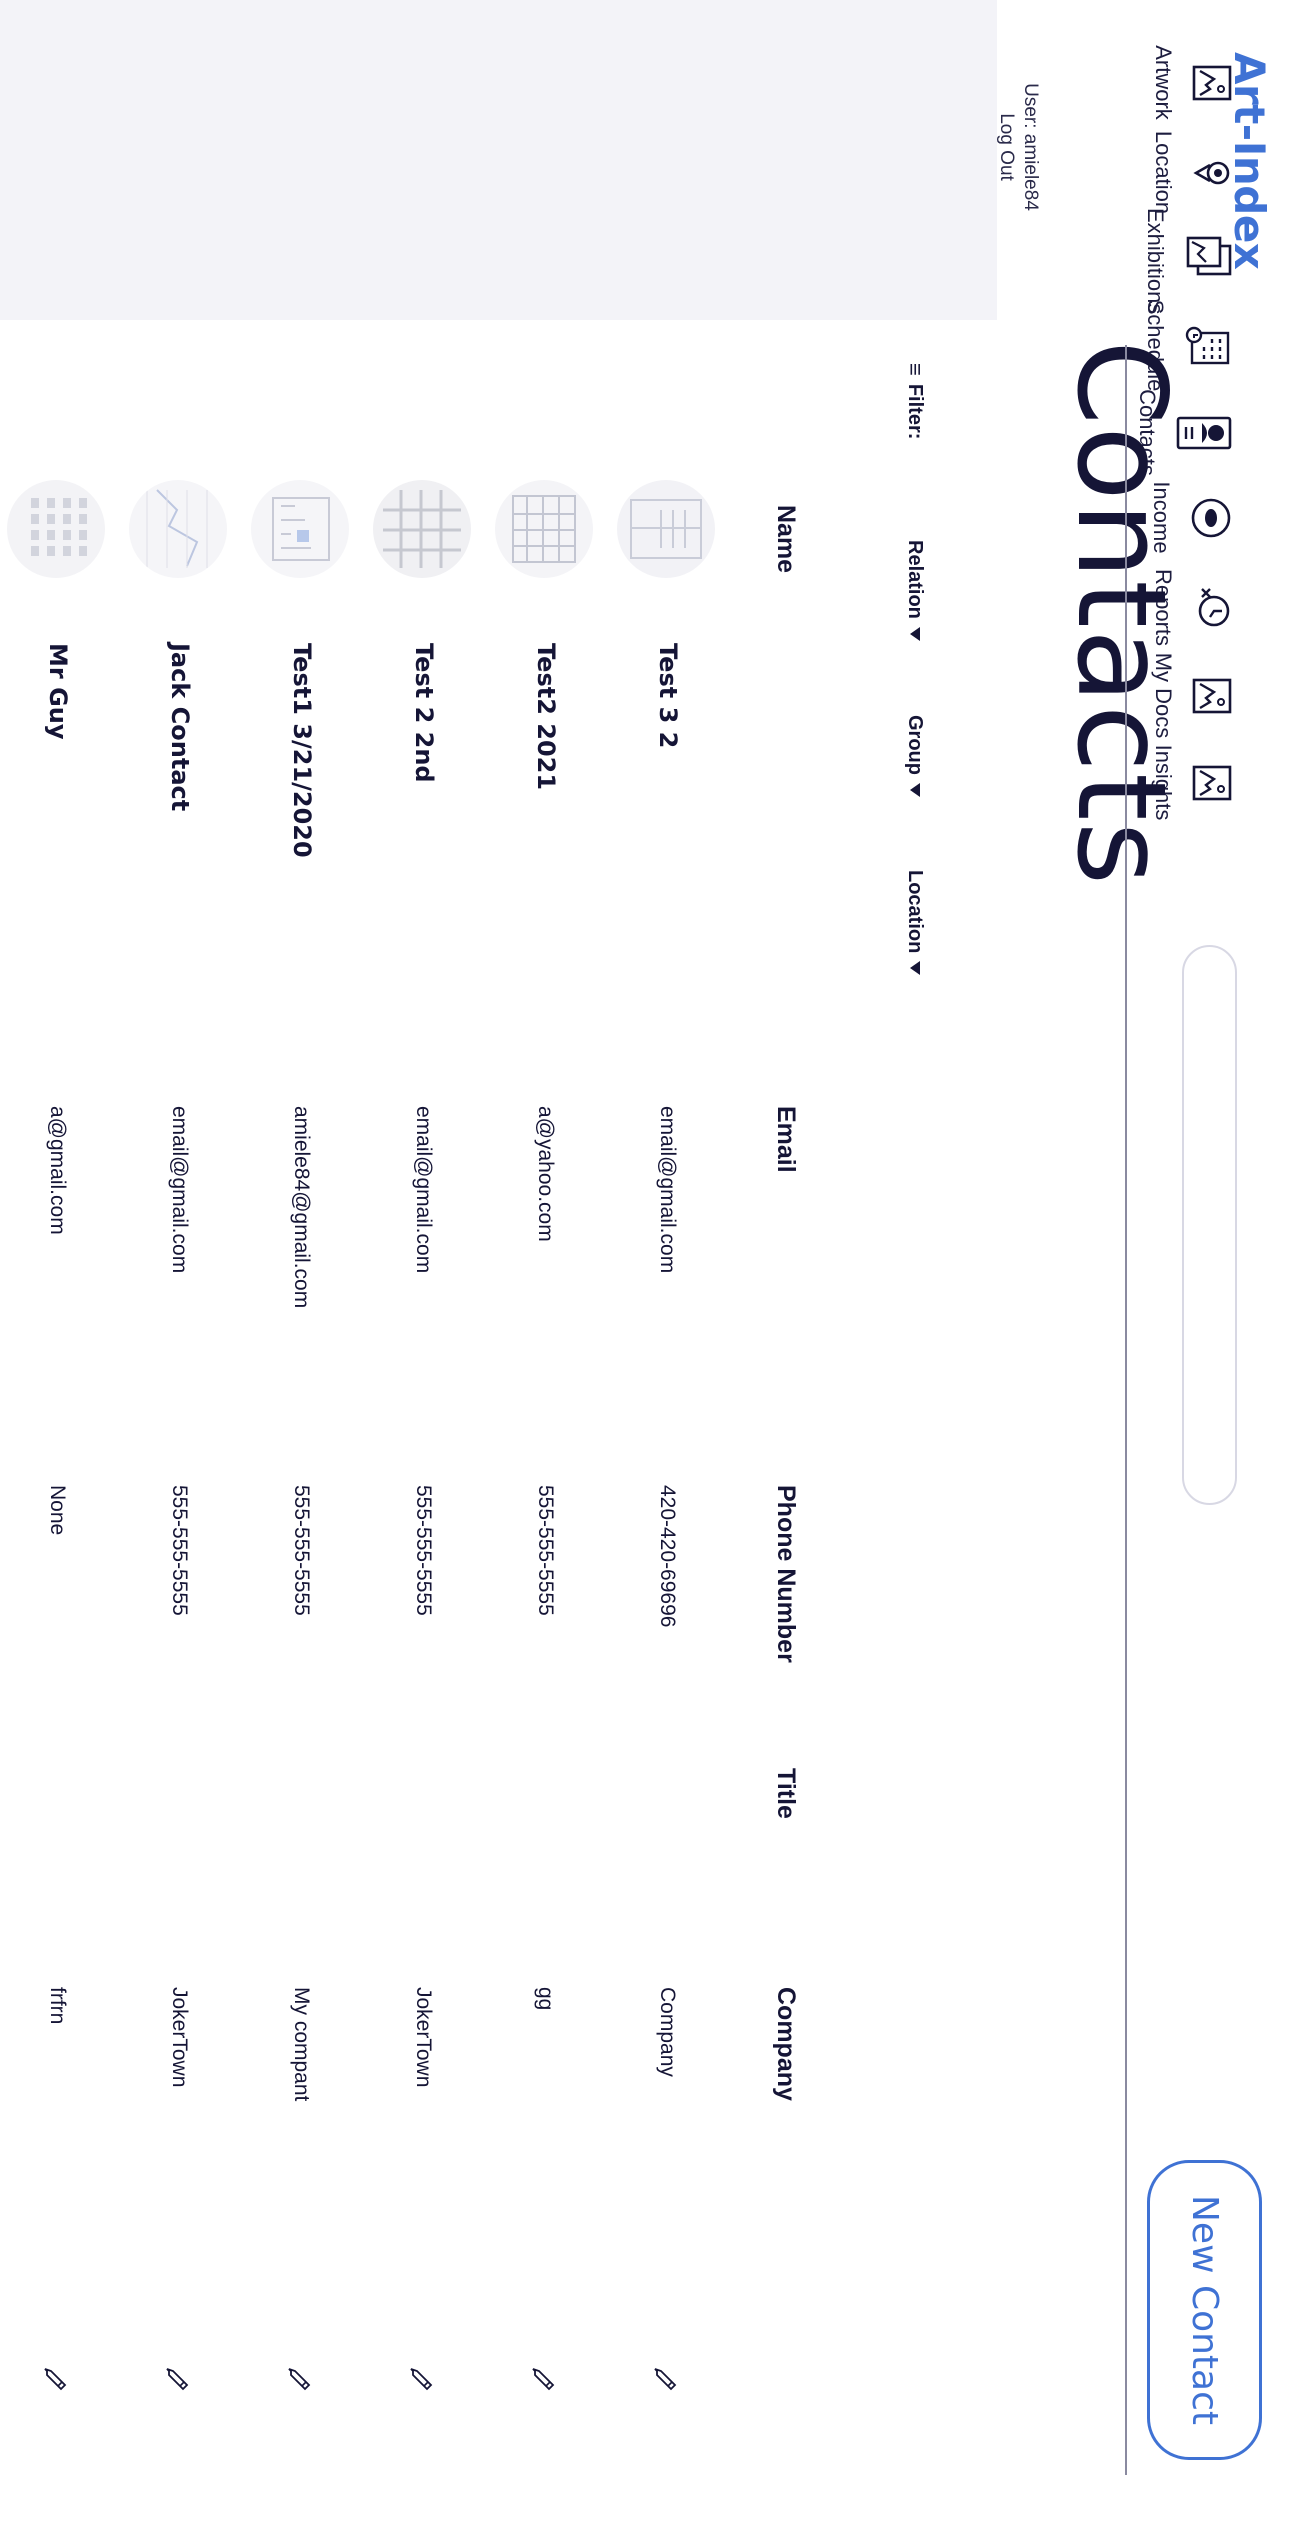 Image resolution: width=1292 pixels, height=2530 pixels. Describe the element at coordinates (57, 1510) in the screenshot. I see `contact-phone: None` at that location.